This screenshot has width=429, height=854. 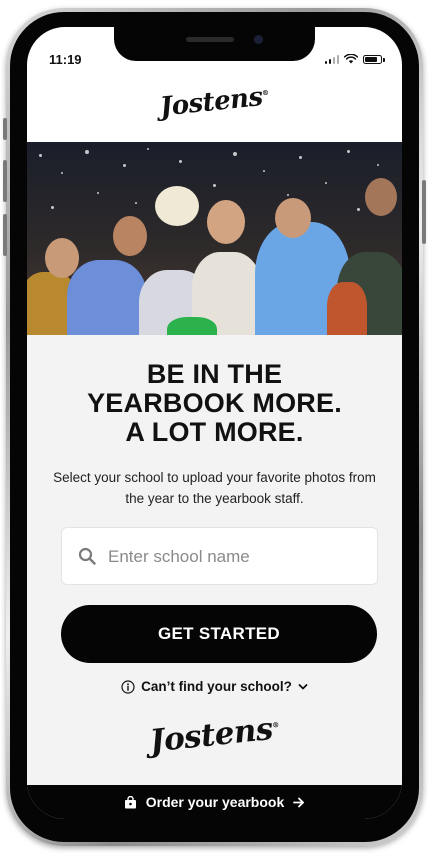 What do you see at coordinates (238, 557) in the screenshot?
I see `school-search-input` at bounding box center [238, 557].